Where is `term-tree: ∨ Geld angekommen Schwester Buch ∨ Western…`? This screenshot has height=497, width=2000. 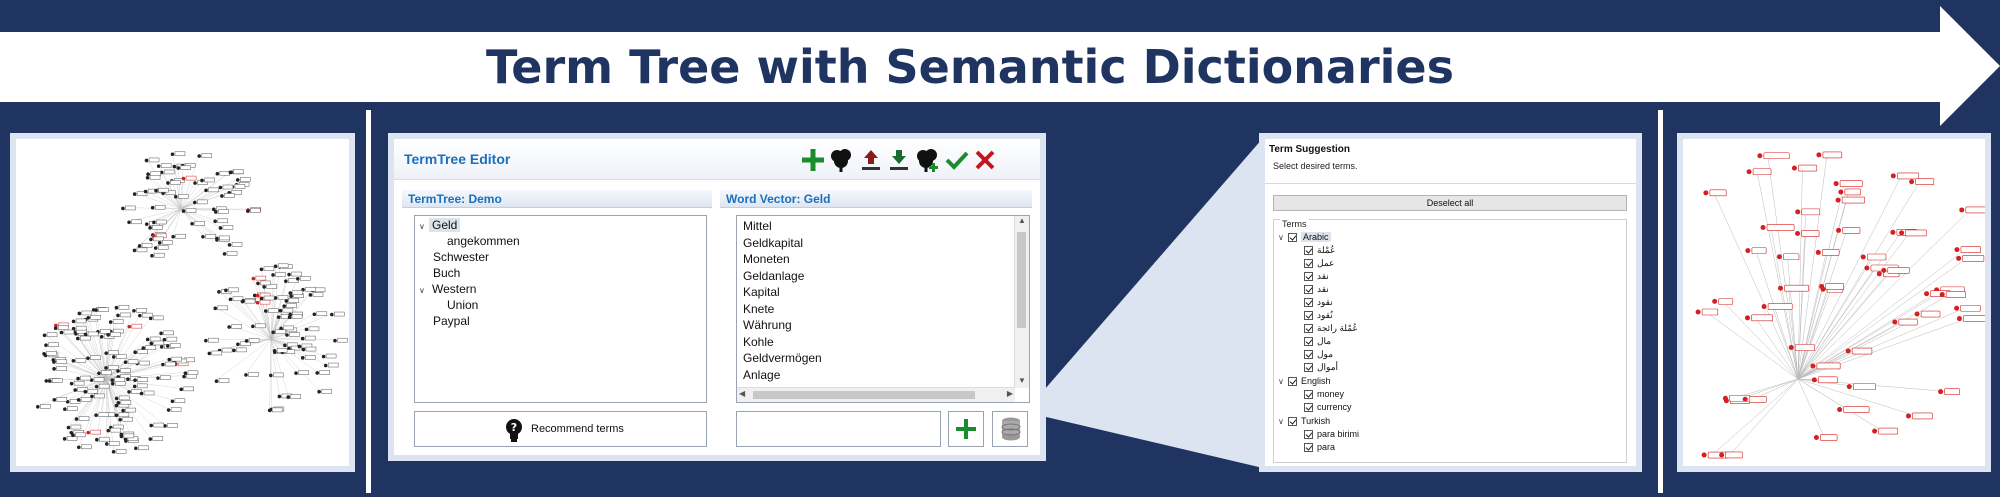 term-tree: ∨ Geld angekommen Schwester Buch ∨ Western… is located at coordinates (560, 309).